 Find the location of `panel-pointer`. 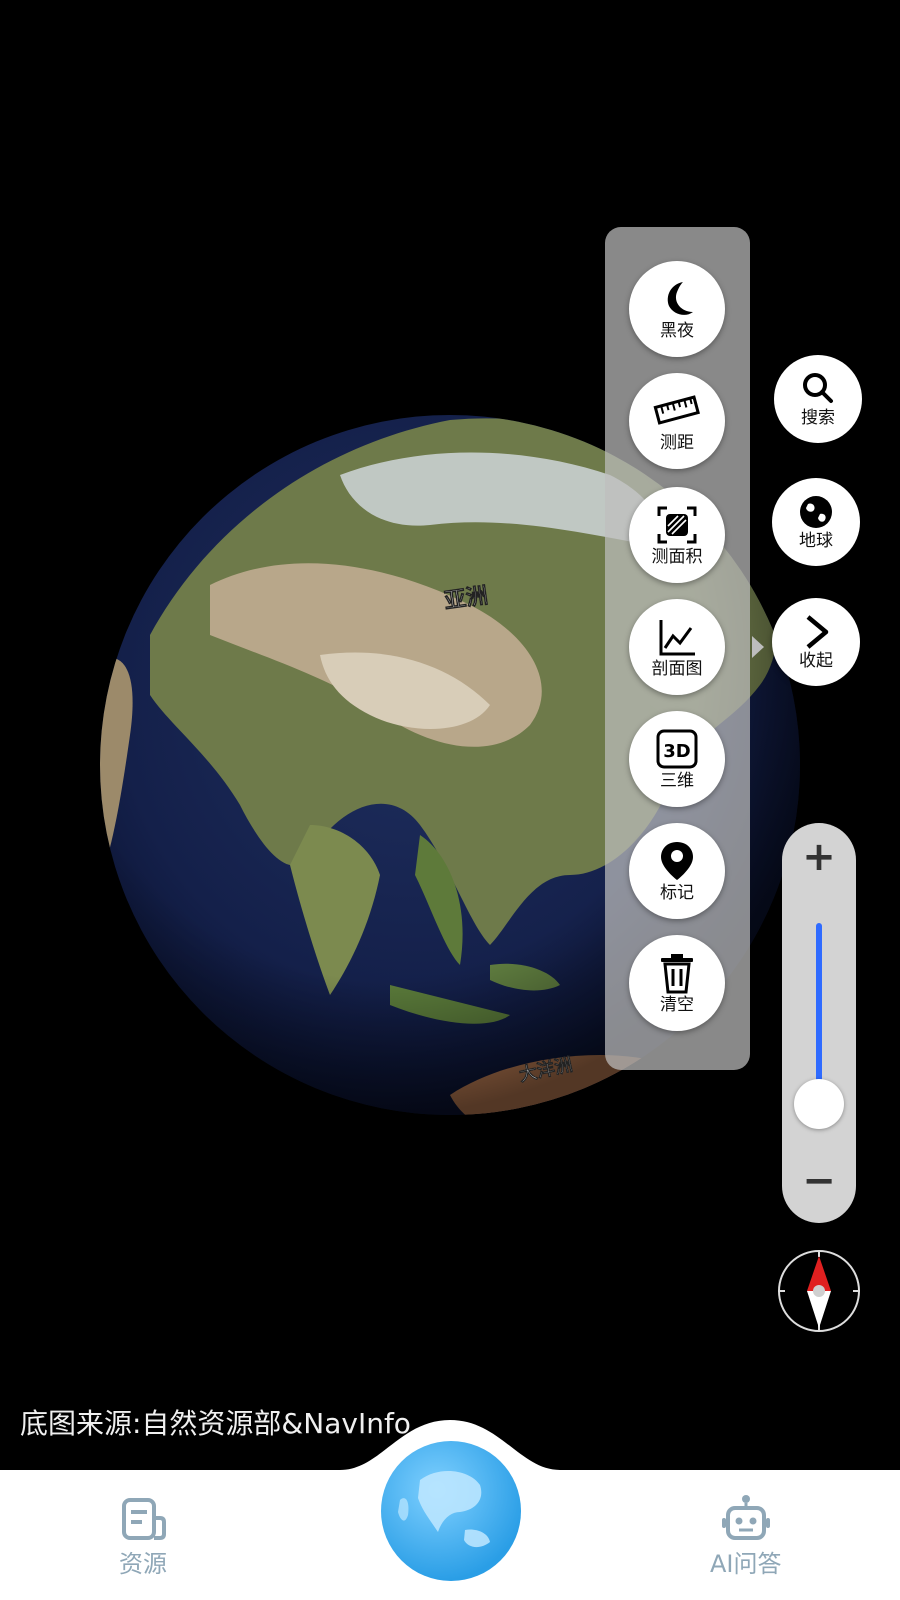

panel-pointer is located at coordinates (758, 647).